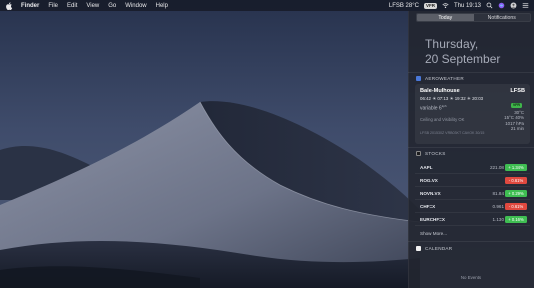 Image resolution: width=534 pixels, height=288 pixels. Describe the element at coordinates (498, 219) in the screenshot. I see `stock-price: 1.130` at that location.